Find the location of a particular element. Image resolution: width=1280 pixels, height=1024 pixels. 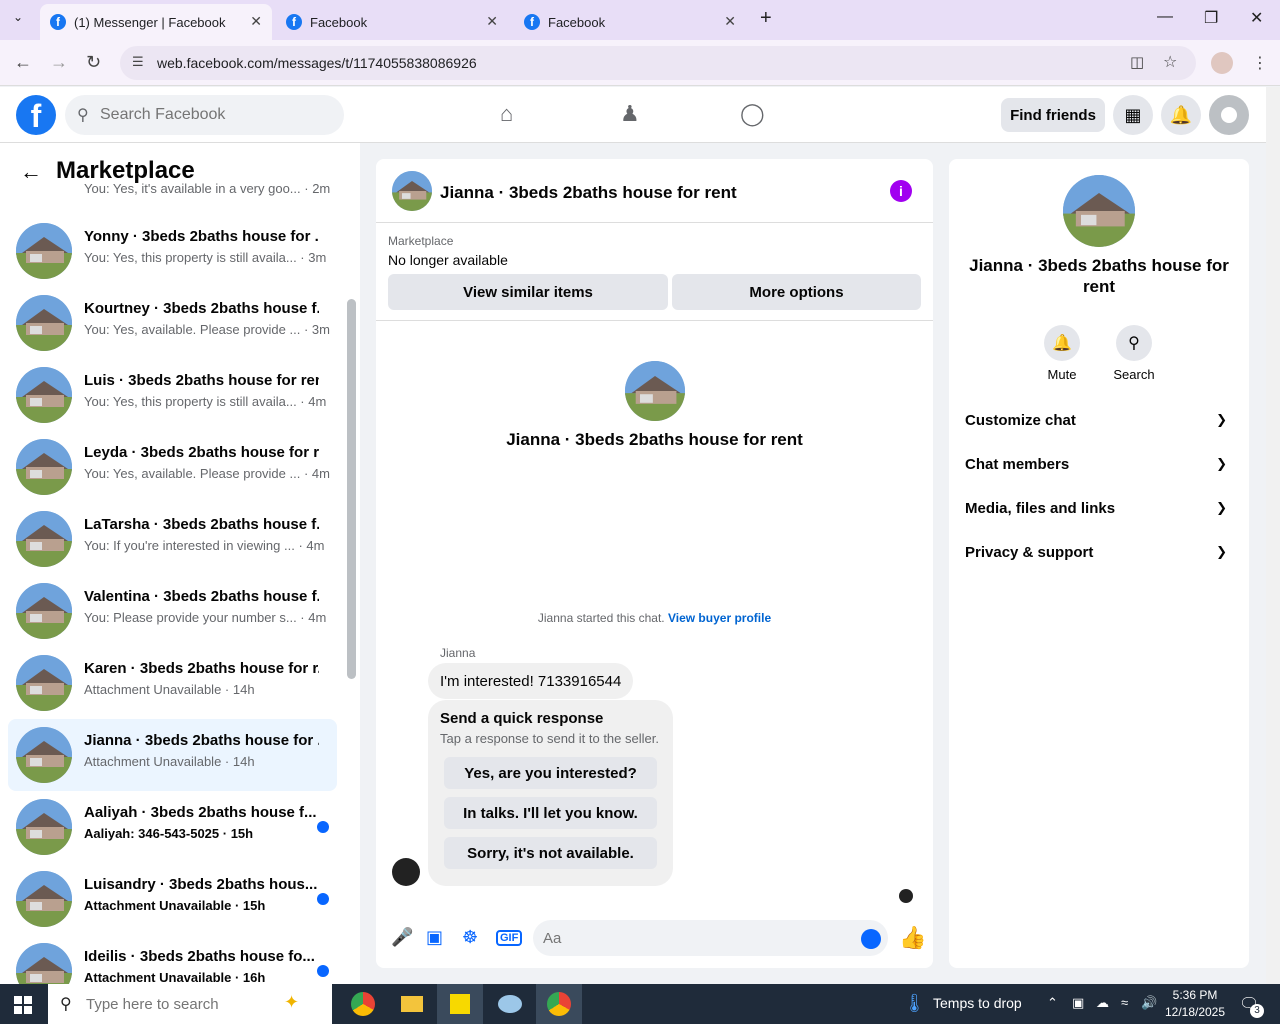

quick-response-in-talks-button: In talks. I'll let you know. is located at coordinates (550, 813).